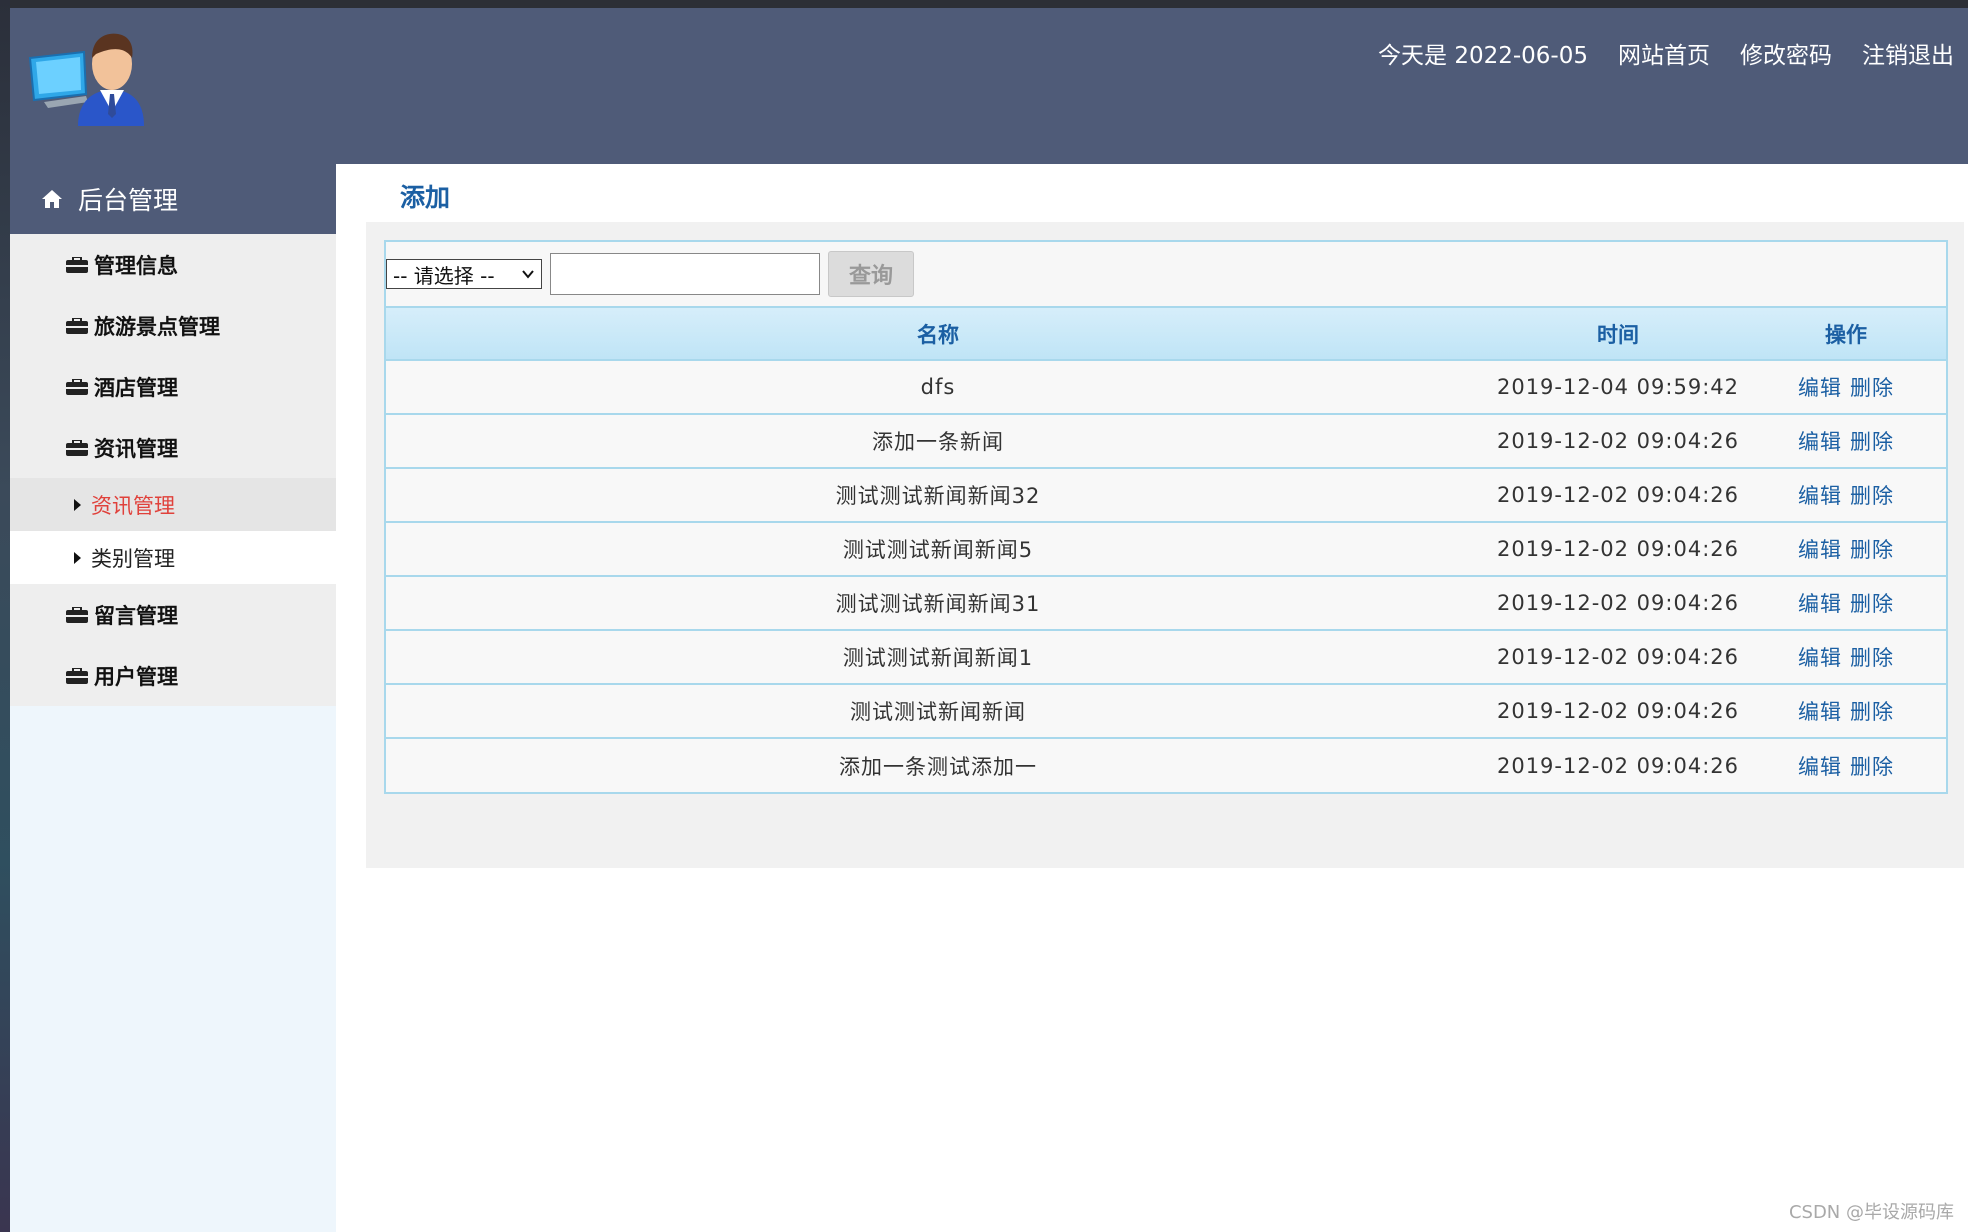 The image size is (1968, 1232). Describe the element at coordinates (1166, 765) in the screenshot. I see `table-row: 添加一条测试添加一 2019-12-02 09:04:26 编辑 删除` at that location.